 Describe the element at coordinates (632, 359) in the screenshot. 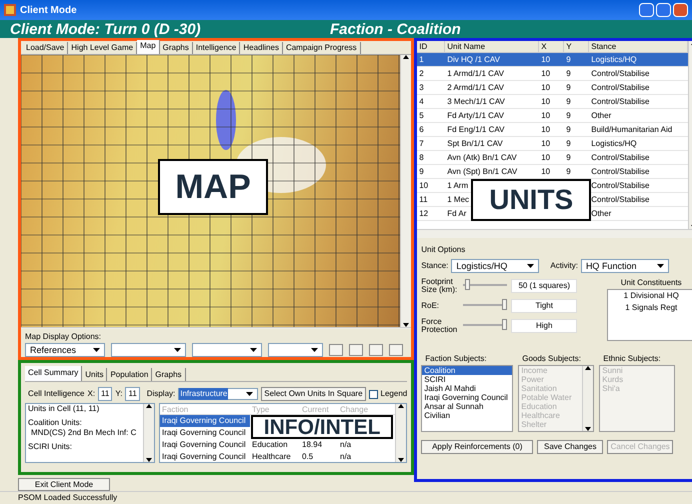

I see `subjects-title: Ethnic Subjects:` at that location.